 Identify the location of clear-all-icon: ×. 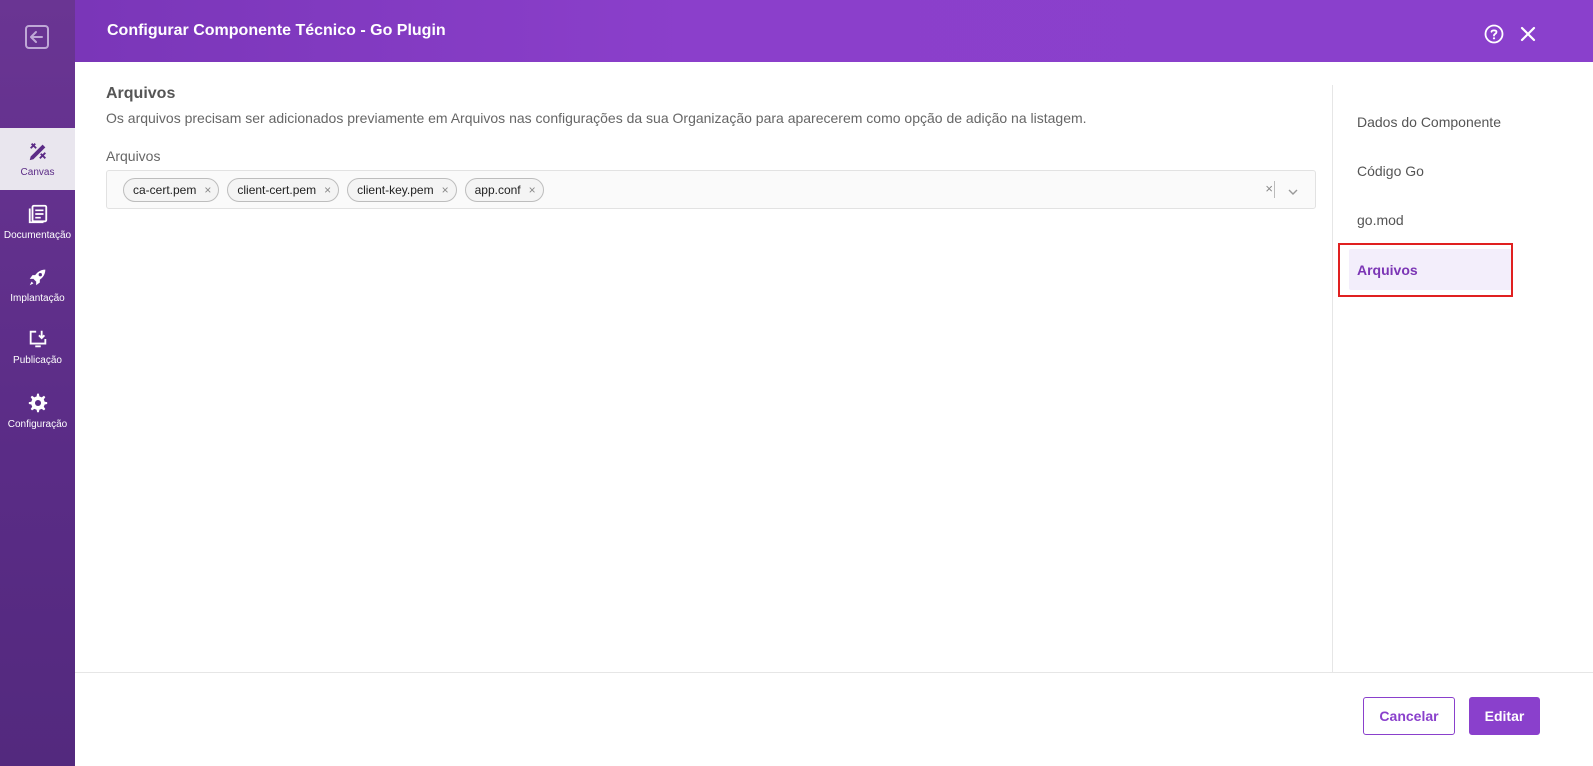
(1269, 188).